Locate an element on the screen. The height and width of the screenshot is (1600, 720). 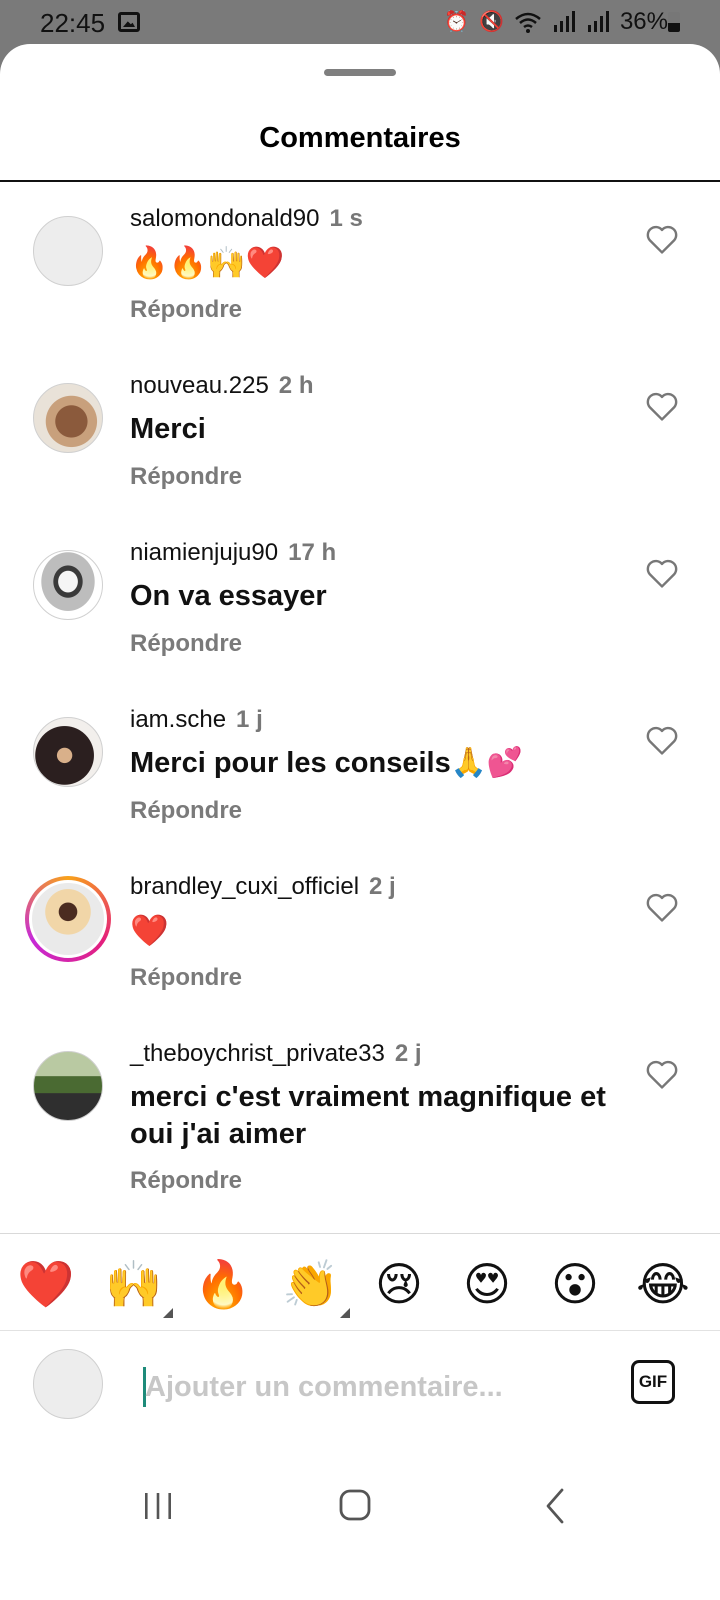
mute-icon: 🔇 is located at coordinates (491, 22).